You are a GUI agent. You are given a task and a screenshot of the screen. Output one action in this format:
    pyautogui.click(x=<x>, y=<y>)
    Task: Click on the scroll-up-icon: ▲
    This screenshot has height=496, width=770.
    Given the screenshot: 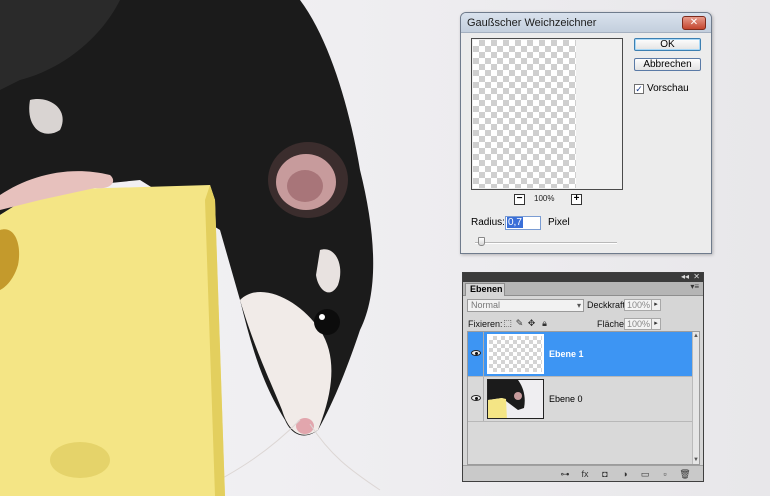 What is the action you would take?
    pyautogui.click(x=696, y=336)
    